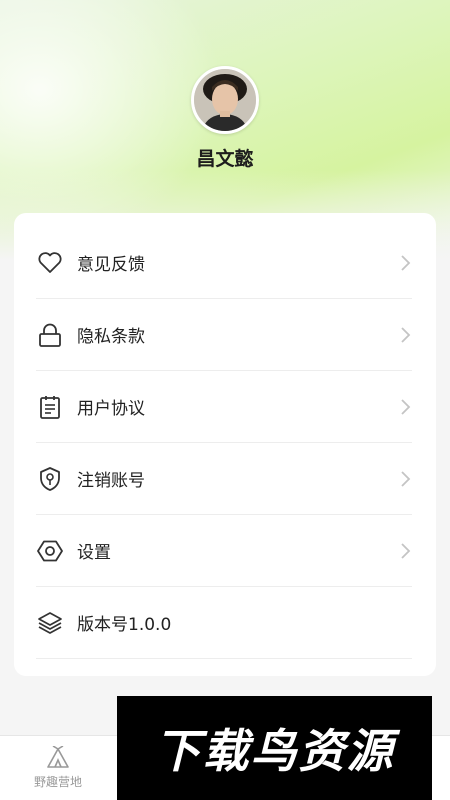  I want to click on menu-item-version: 版本号1.0.0, so click(224, 623).